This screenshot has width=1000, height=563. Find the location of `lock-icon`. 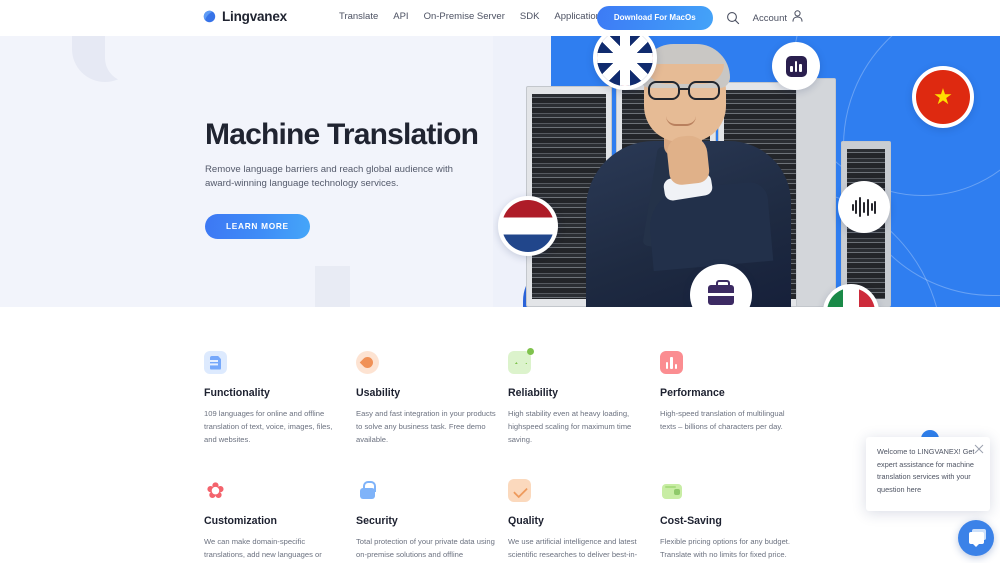

lock-icon is located at coordinates (367, 490).